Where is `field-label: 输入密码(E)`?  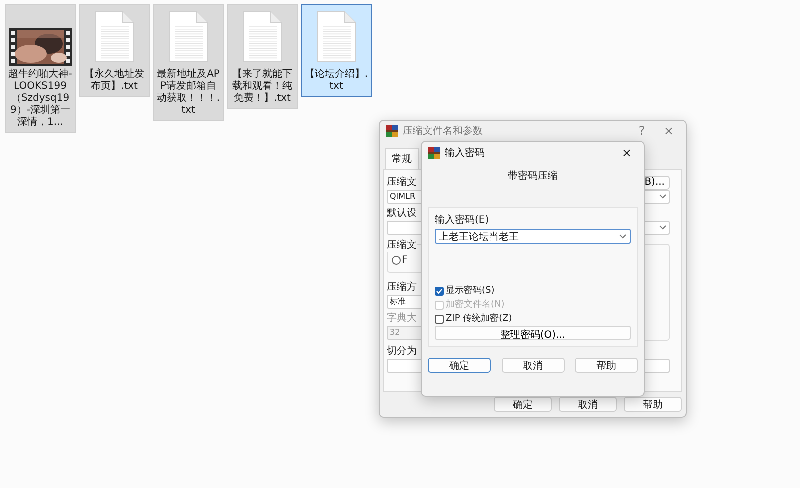
field-label: 输入密码(E) is located at coordinates (462, 221).